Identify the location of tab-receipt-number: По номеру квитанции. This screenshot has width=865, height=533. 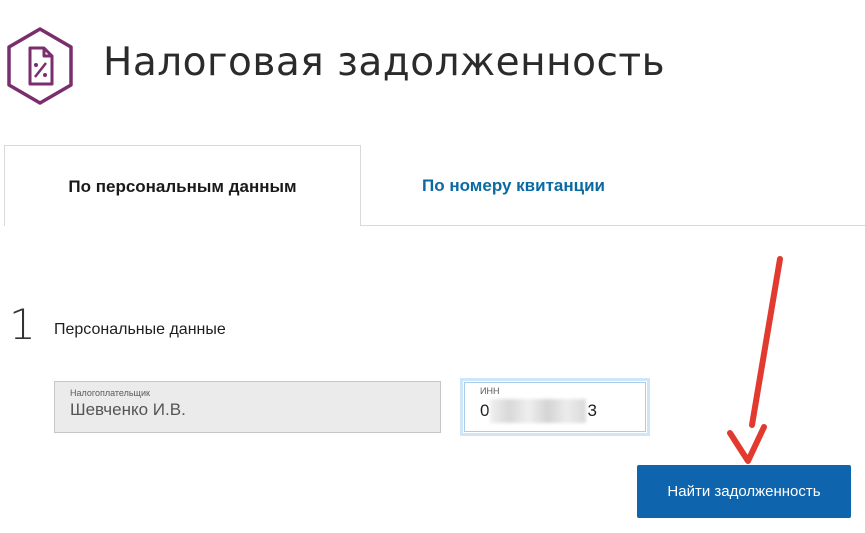
(513, 185).